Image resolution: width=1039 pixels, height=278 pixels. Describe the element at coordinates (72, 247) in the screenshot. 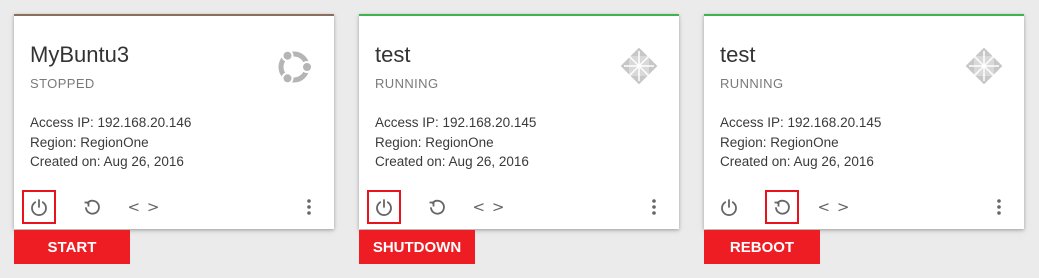

I see `start-caption: START` at that location.